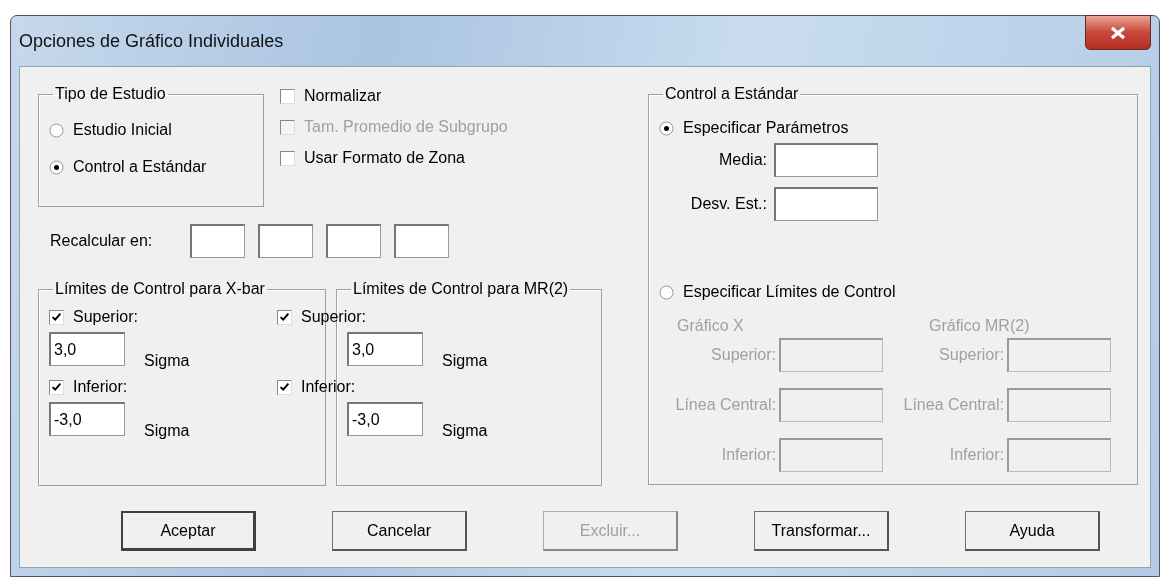 This screenshot has height=580, width=1173. Describe the element at coordinates (728, 204) in the screenshot. I see `field-label: Desv. Est.:` at that location.